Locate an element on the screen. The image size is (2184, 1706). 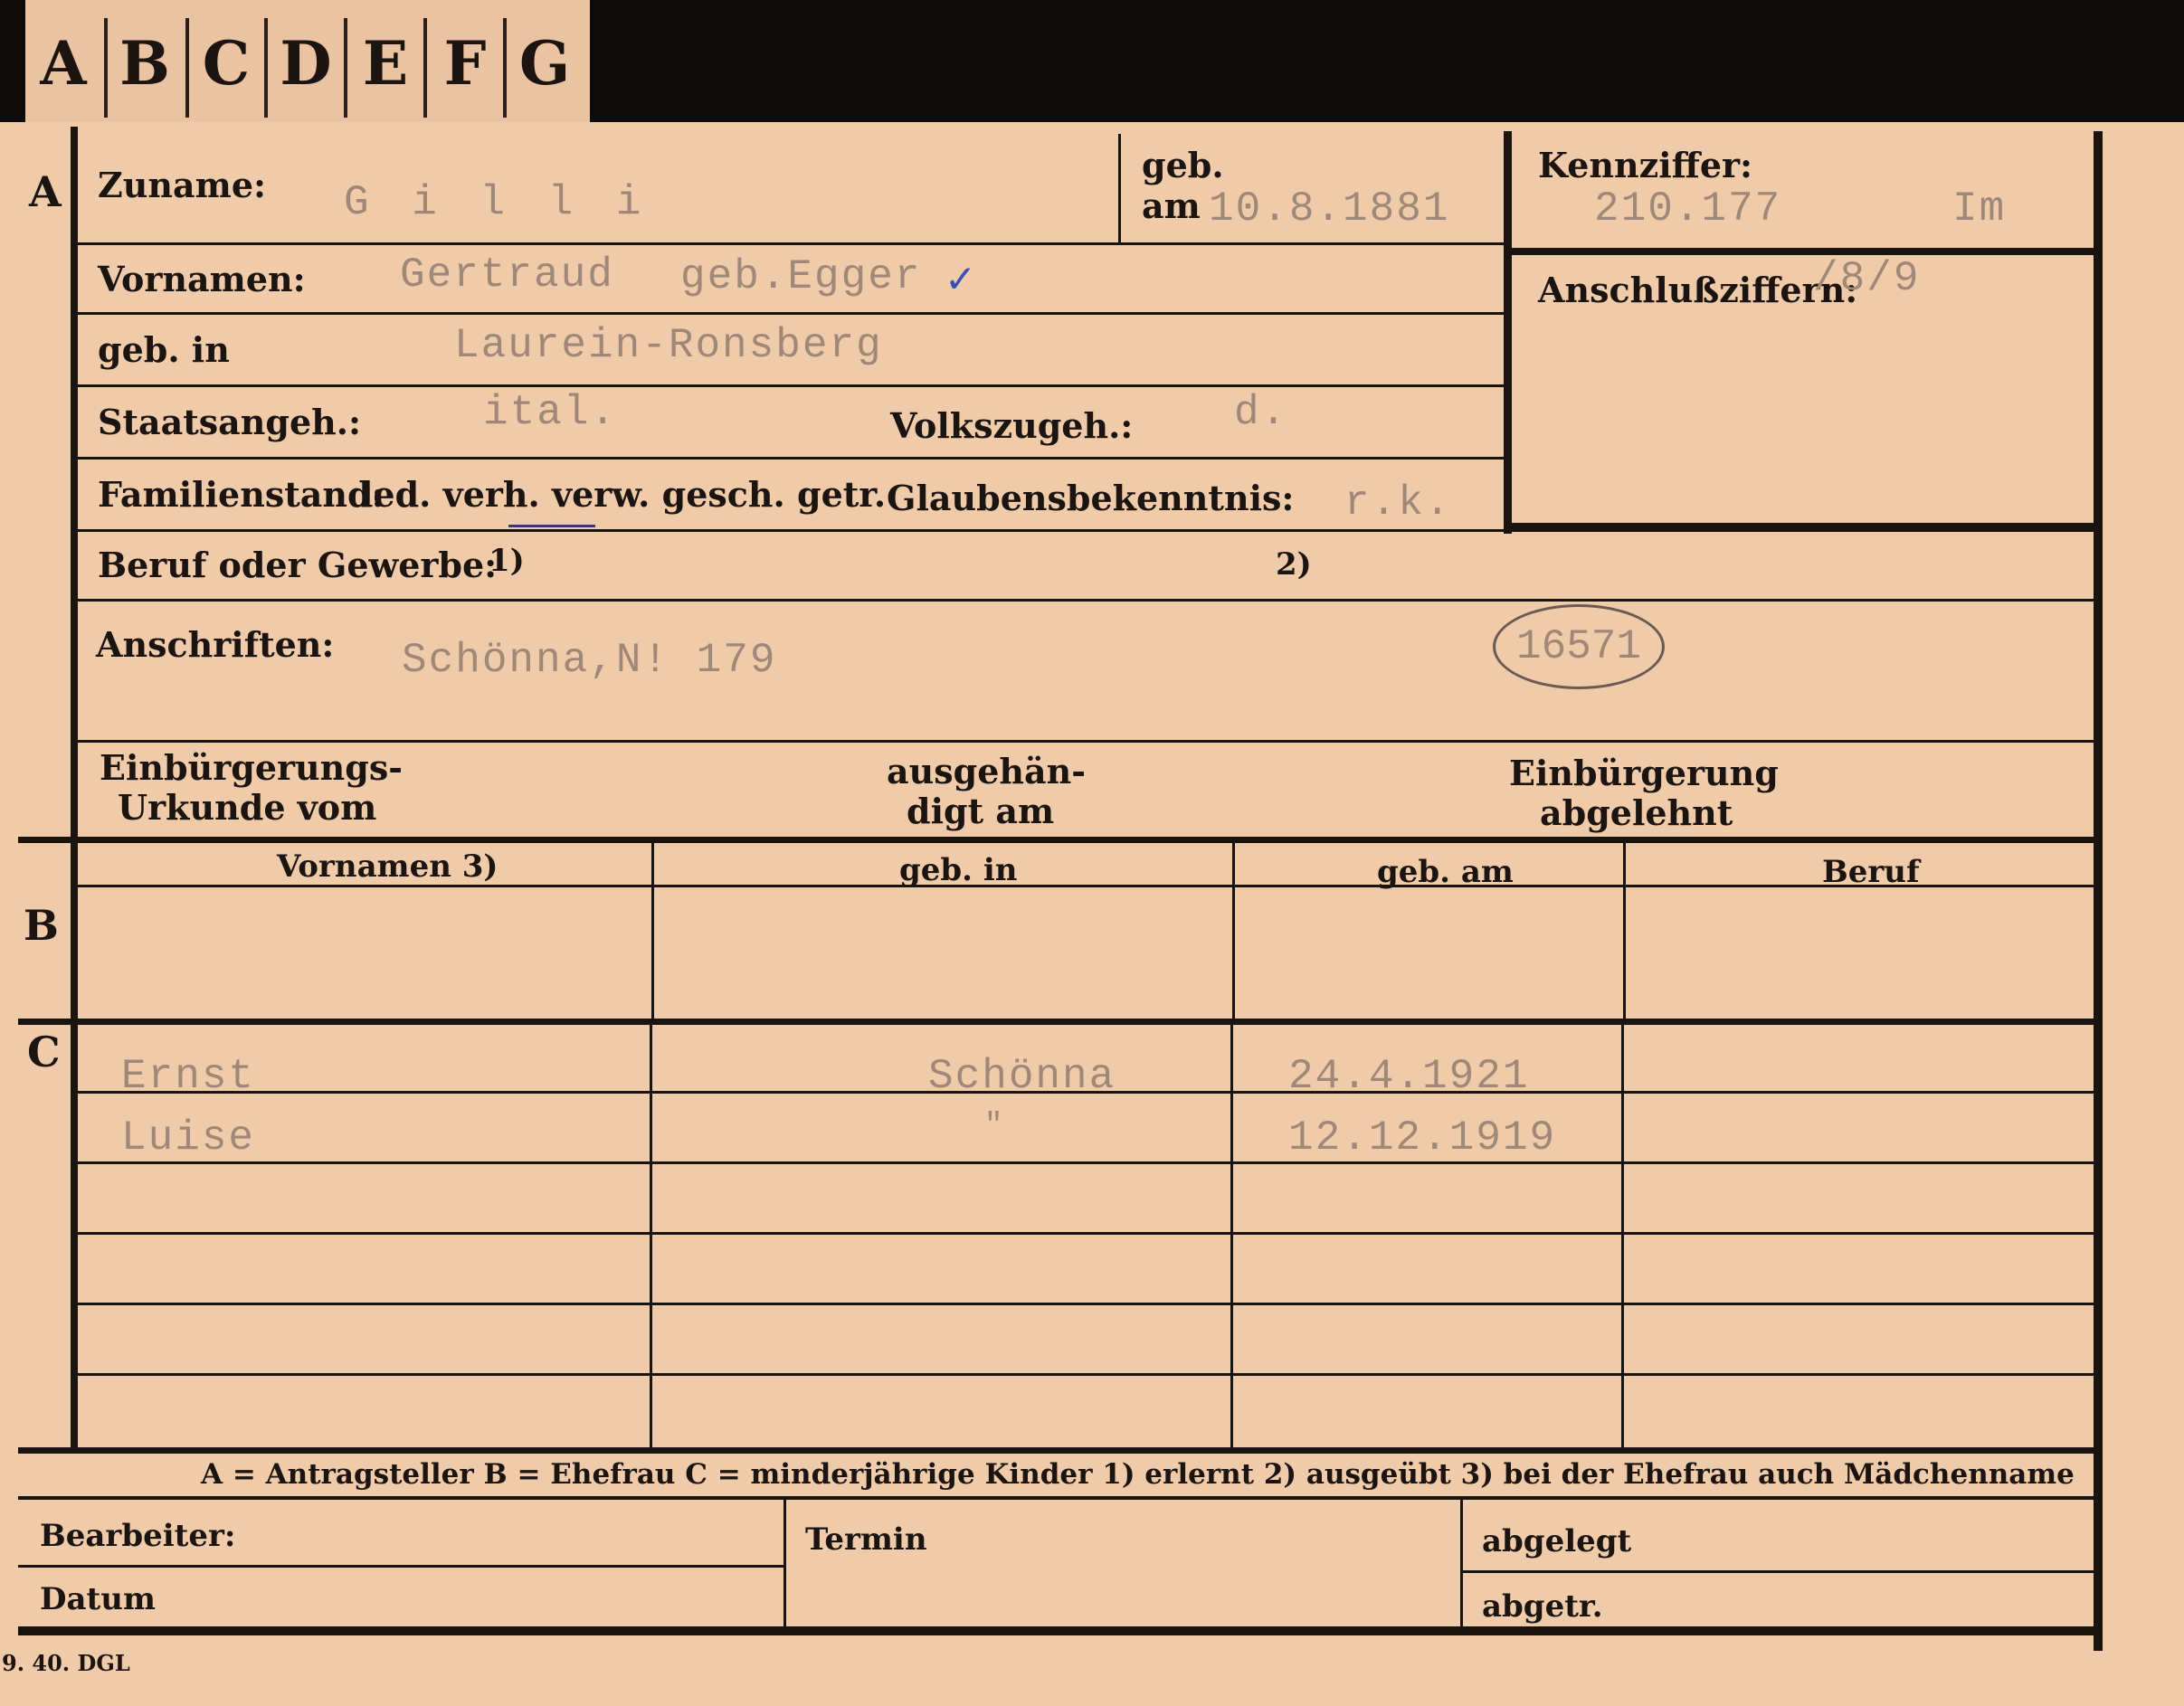
geb-am-value: 10.8.1881 is located at coordinates (1329, 208).